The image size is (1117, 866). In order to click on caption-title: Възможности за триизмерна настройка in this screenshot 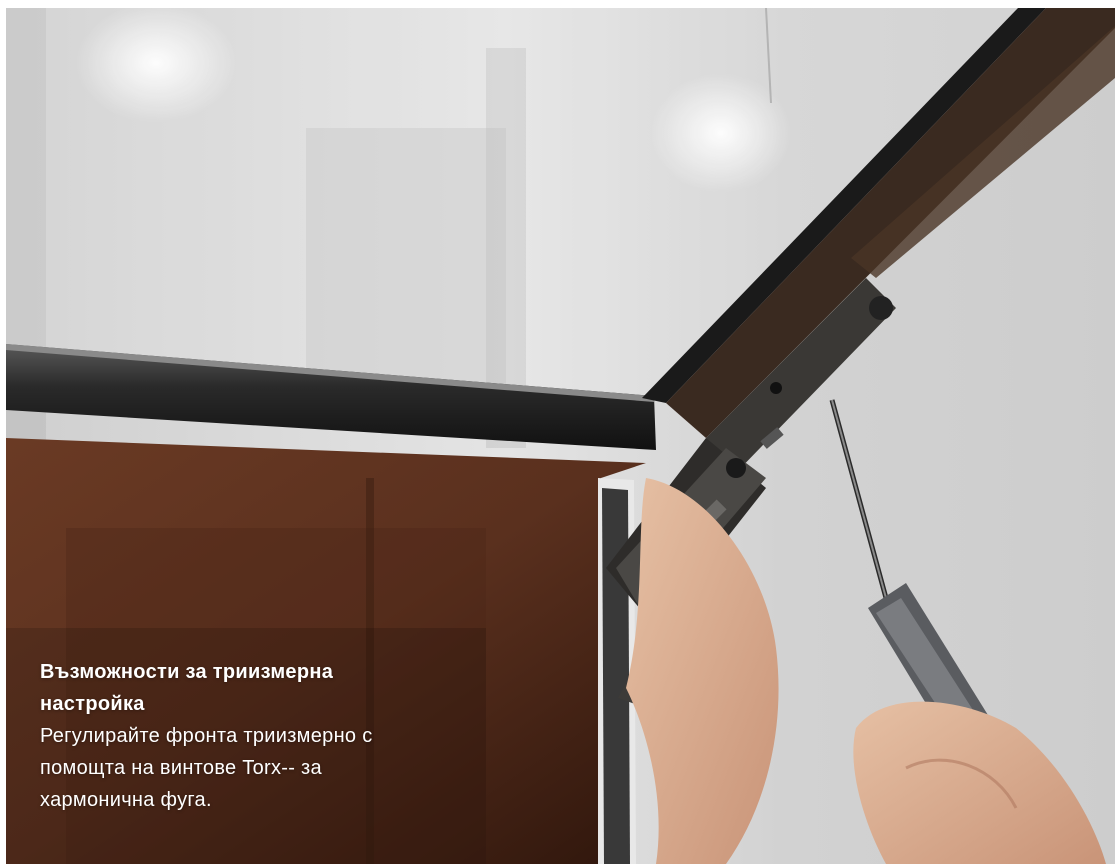, I will do `click(187, 688)`.